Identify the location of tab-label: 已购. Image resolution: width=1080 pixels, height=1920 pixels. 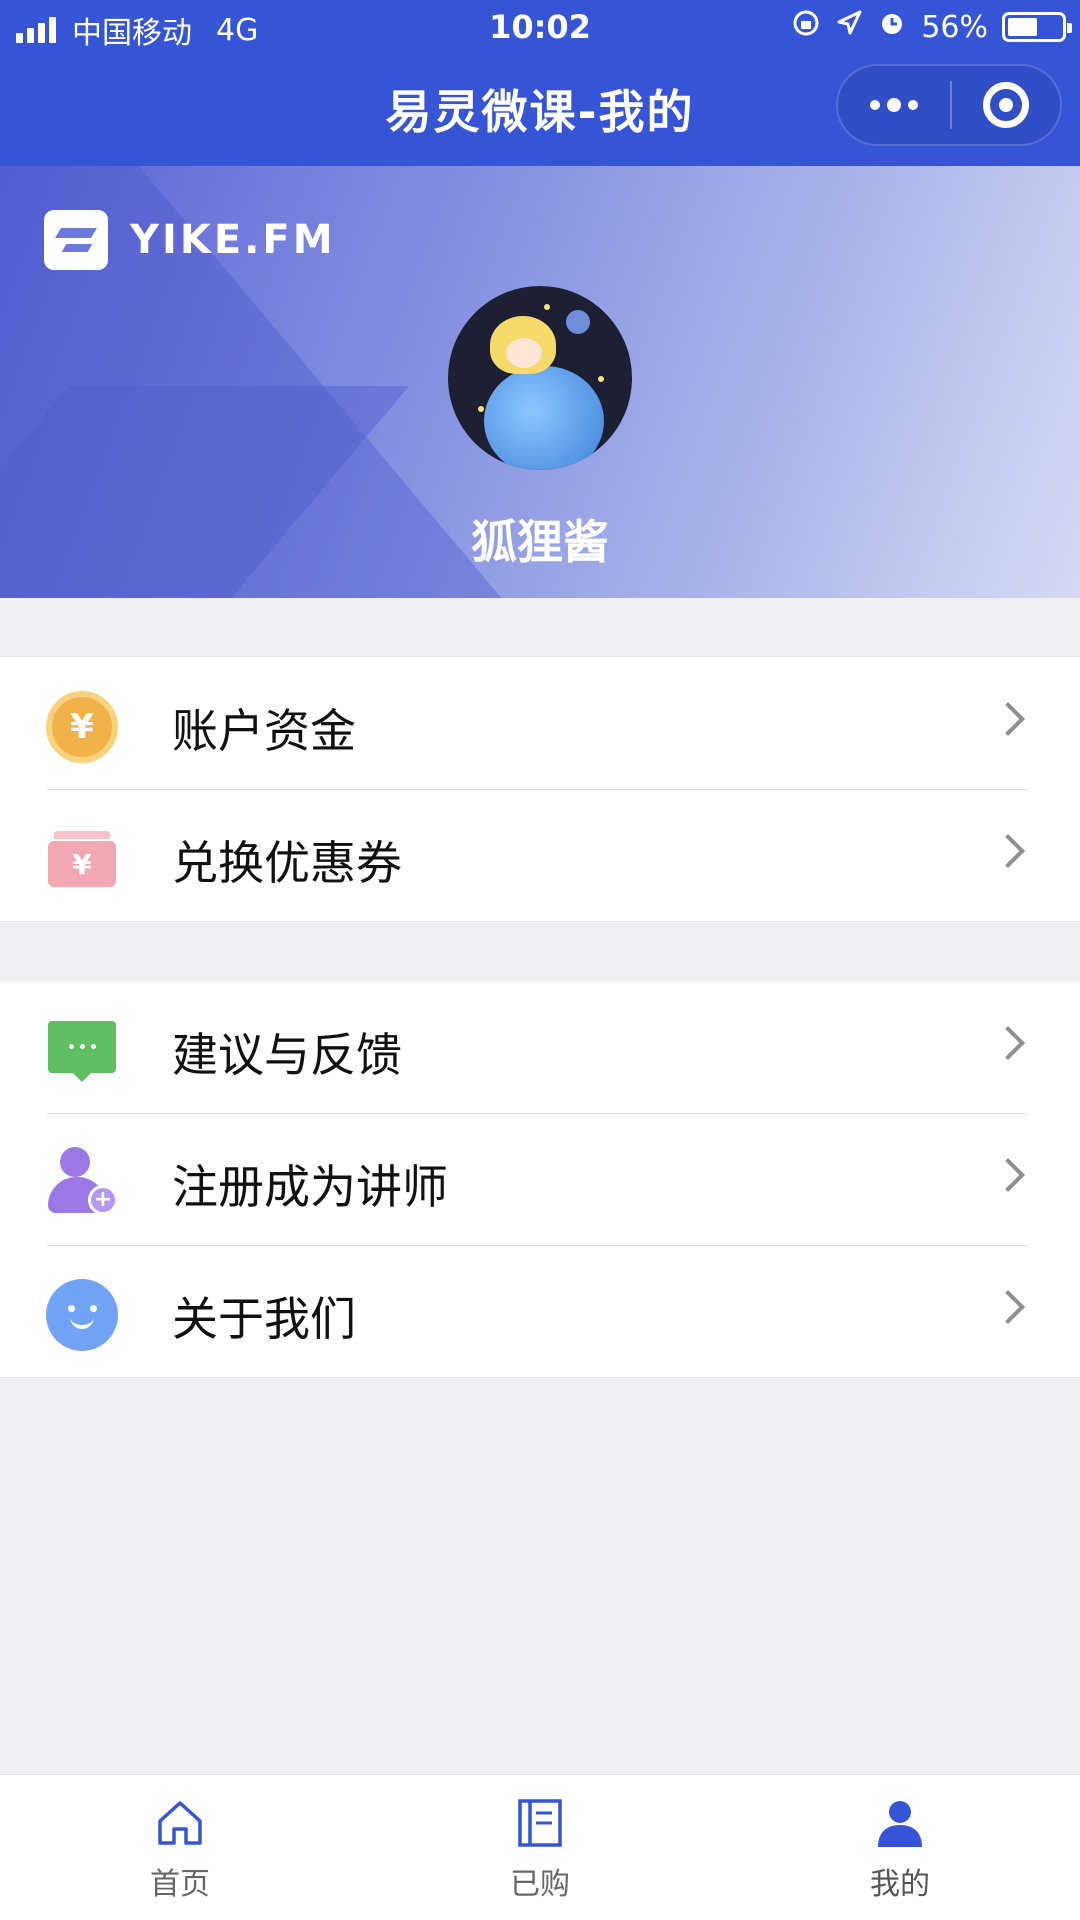
(540, 1884).